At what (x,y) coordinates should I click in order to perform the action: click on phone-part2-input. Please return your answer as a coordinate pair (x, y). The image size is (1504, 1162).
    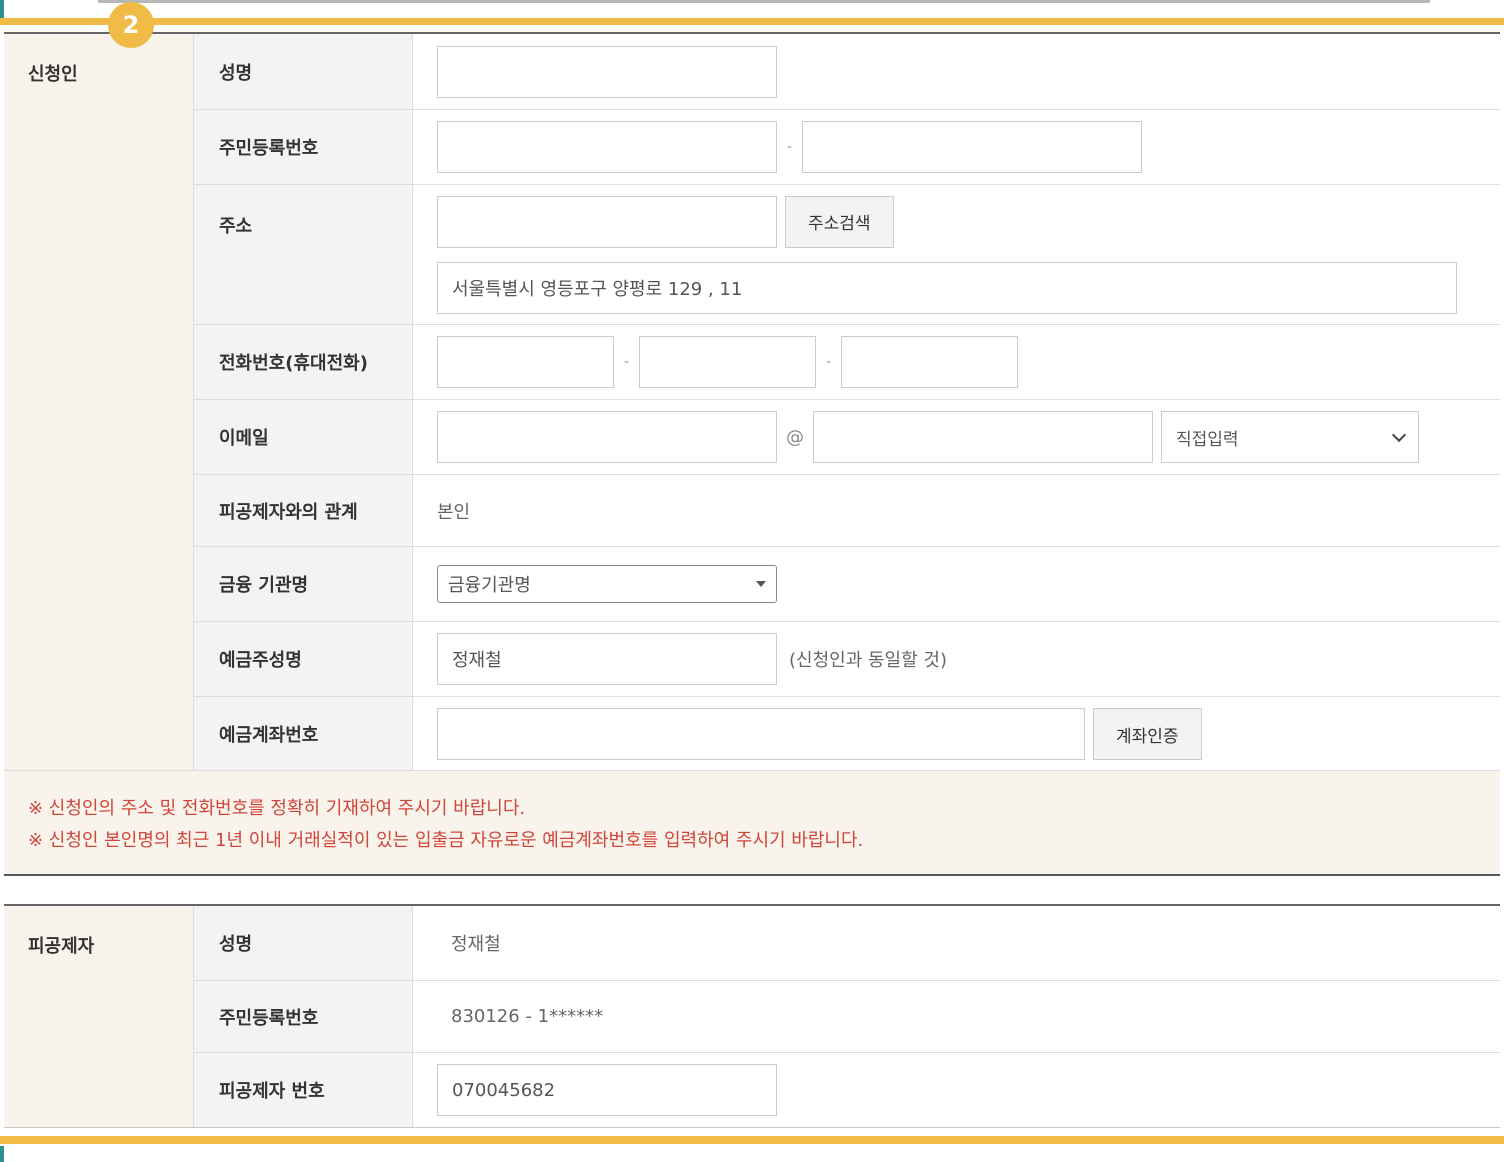
    Looking at the image, I should click on (727, 362).